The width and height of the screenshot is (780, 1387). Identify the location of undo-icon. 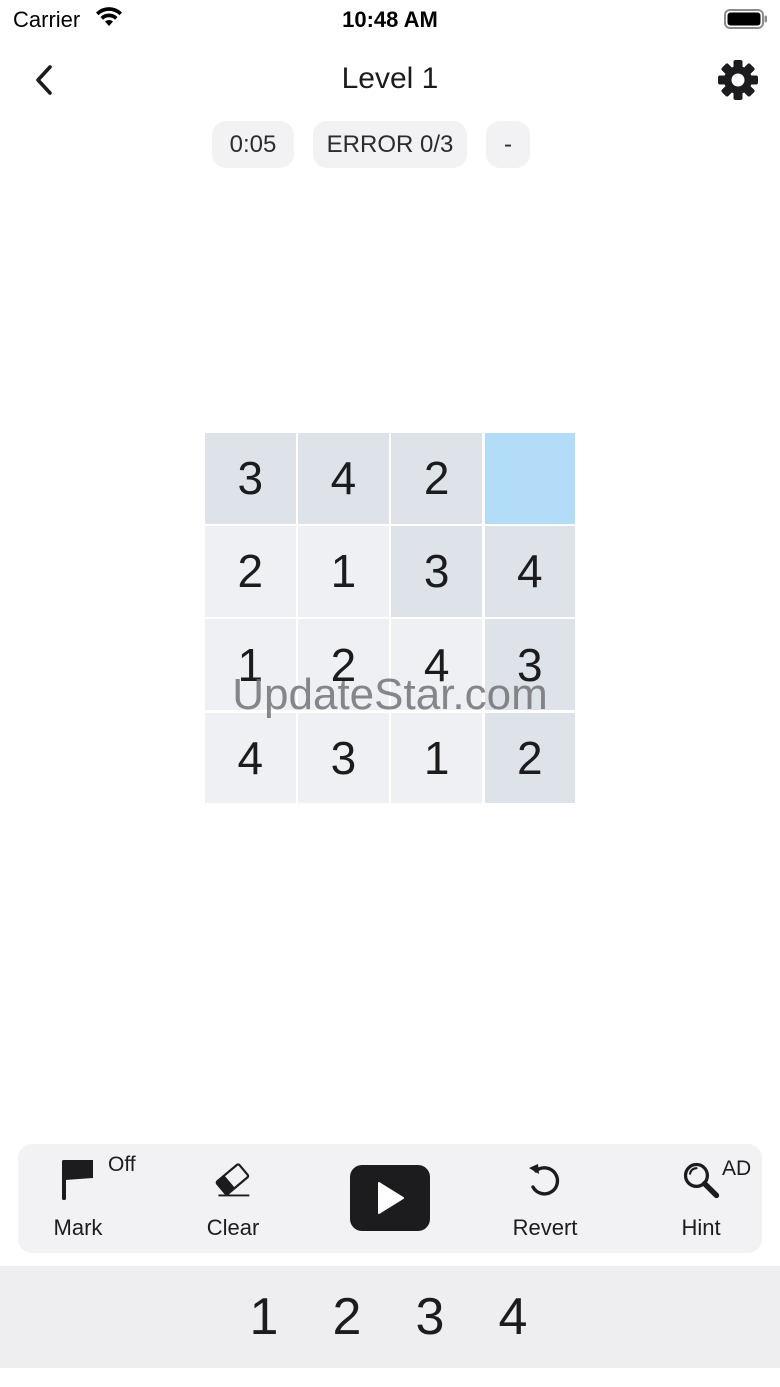
(544, 1180).